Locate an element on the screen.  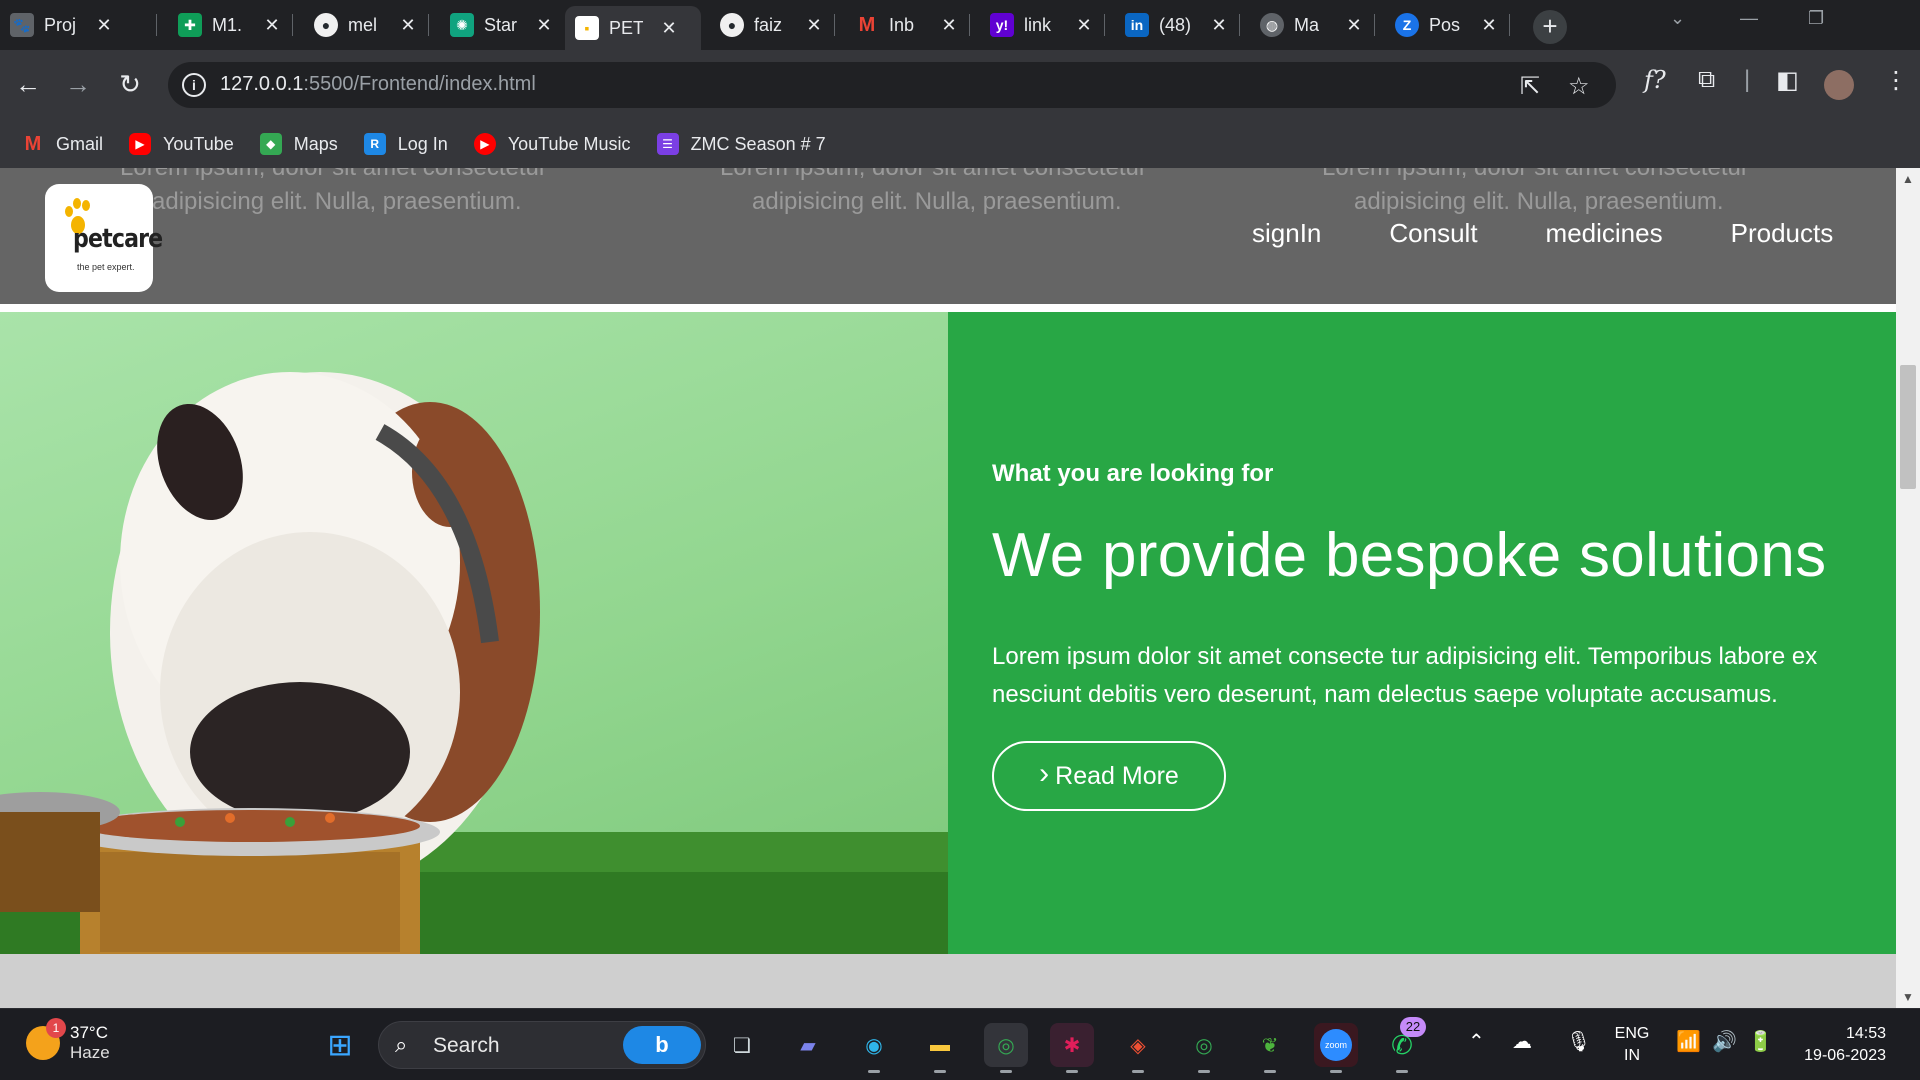
show-hidden-icons-icon: ⌃ is located at coordinates (1476, 1041).